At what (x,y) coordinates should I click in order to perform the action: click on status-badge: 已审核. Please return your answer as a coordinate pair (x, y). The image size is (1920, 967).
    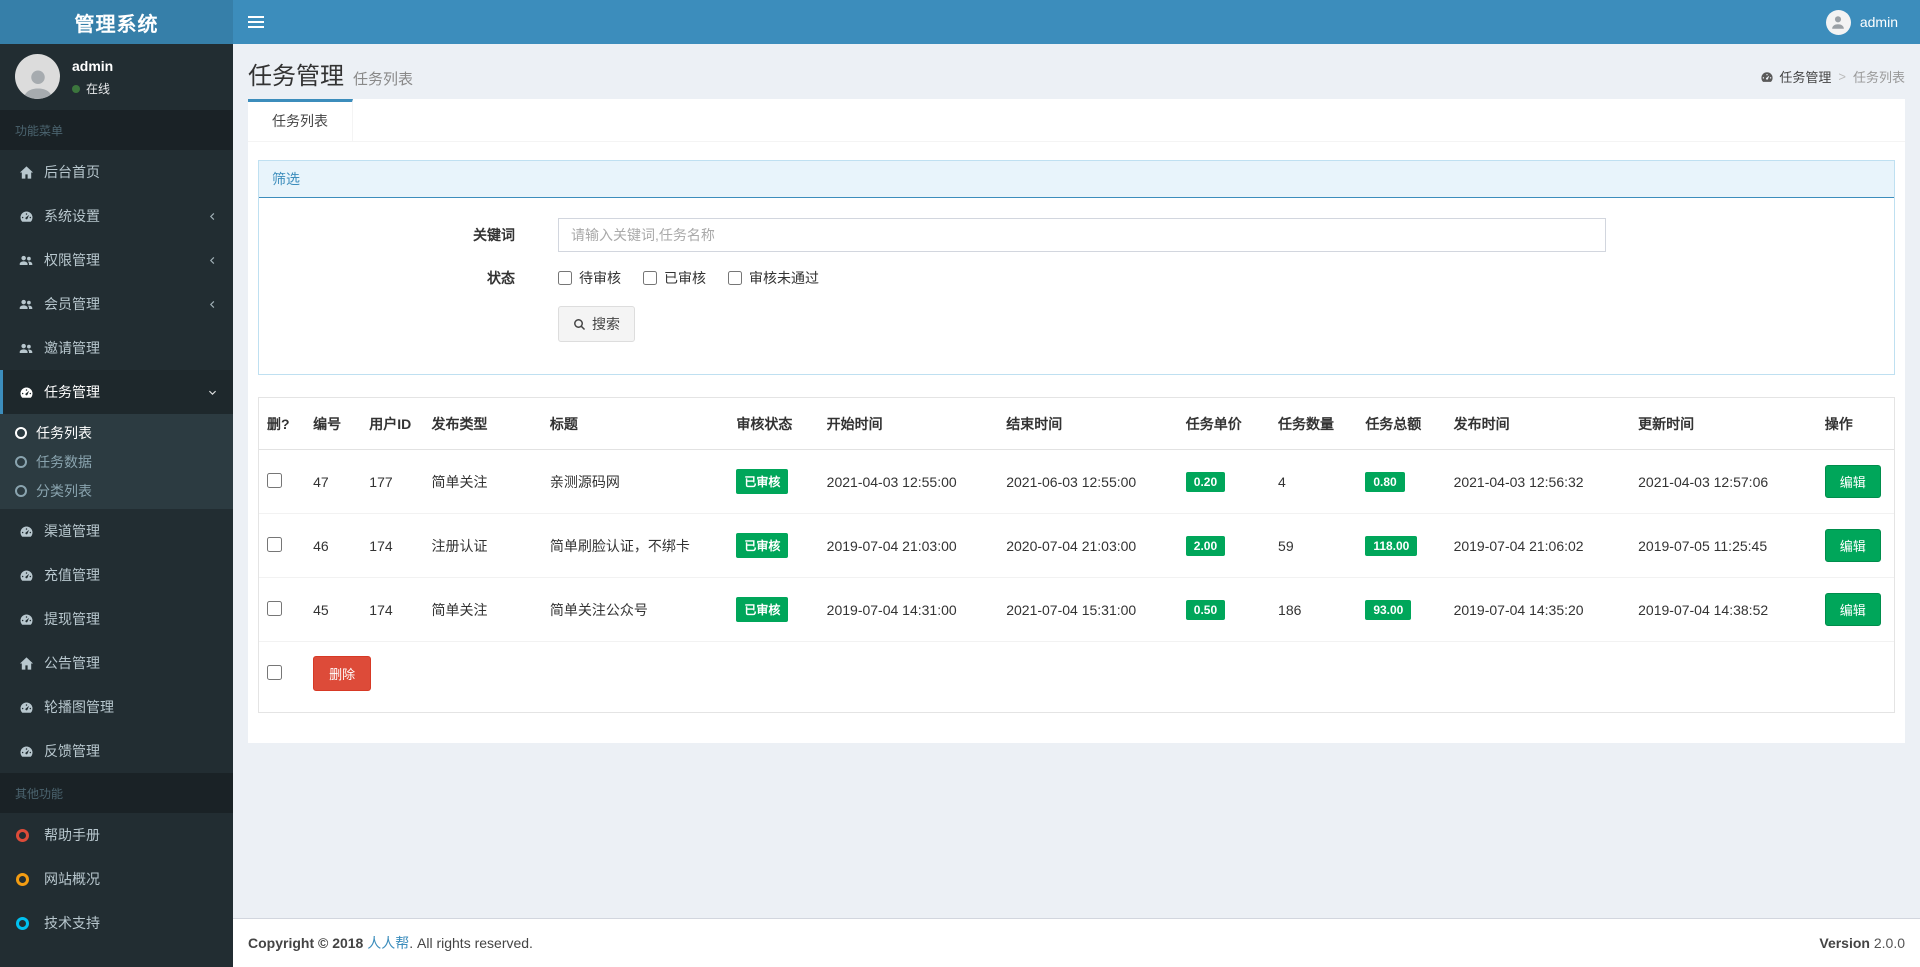
    Looking at the image, I should click on (762, 481).